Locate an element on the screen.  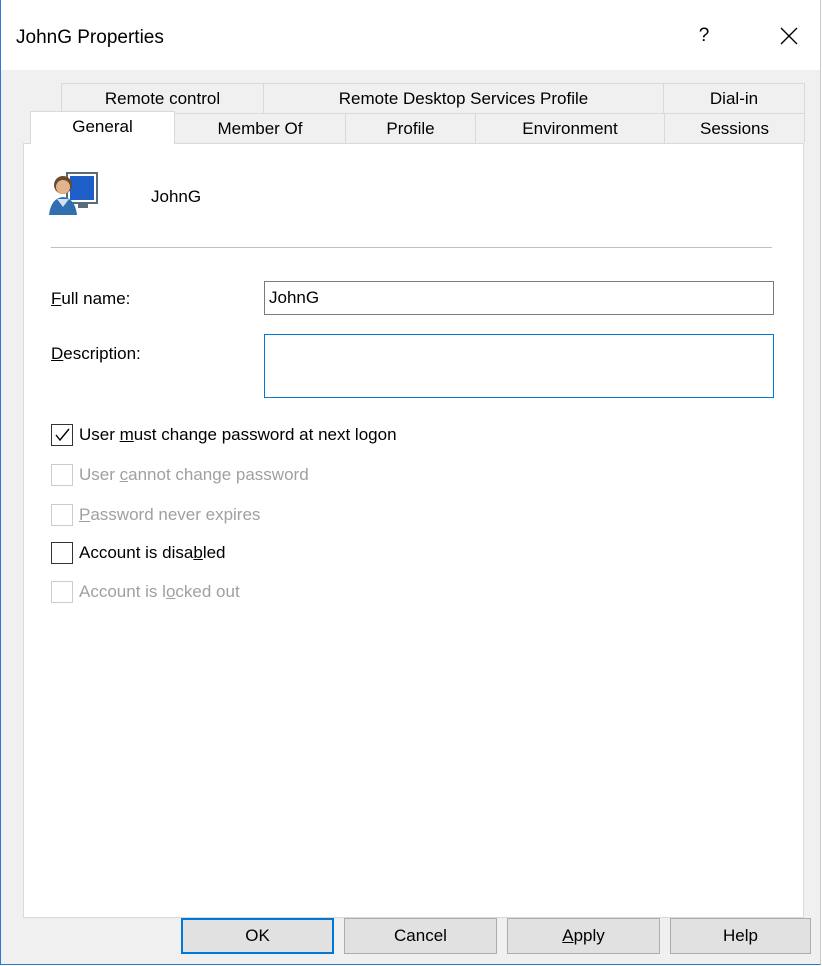
close-button is located at coordinates (789, 36).